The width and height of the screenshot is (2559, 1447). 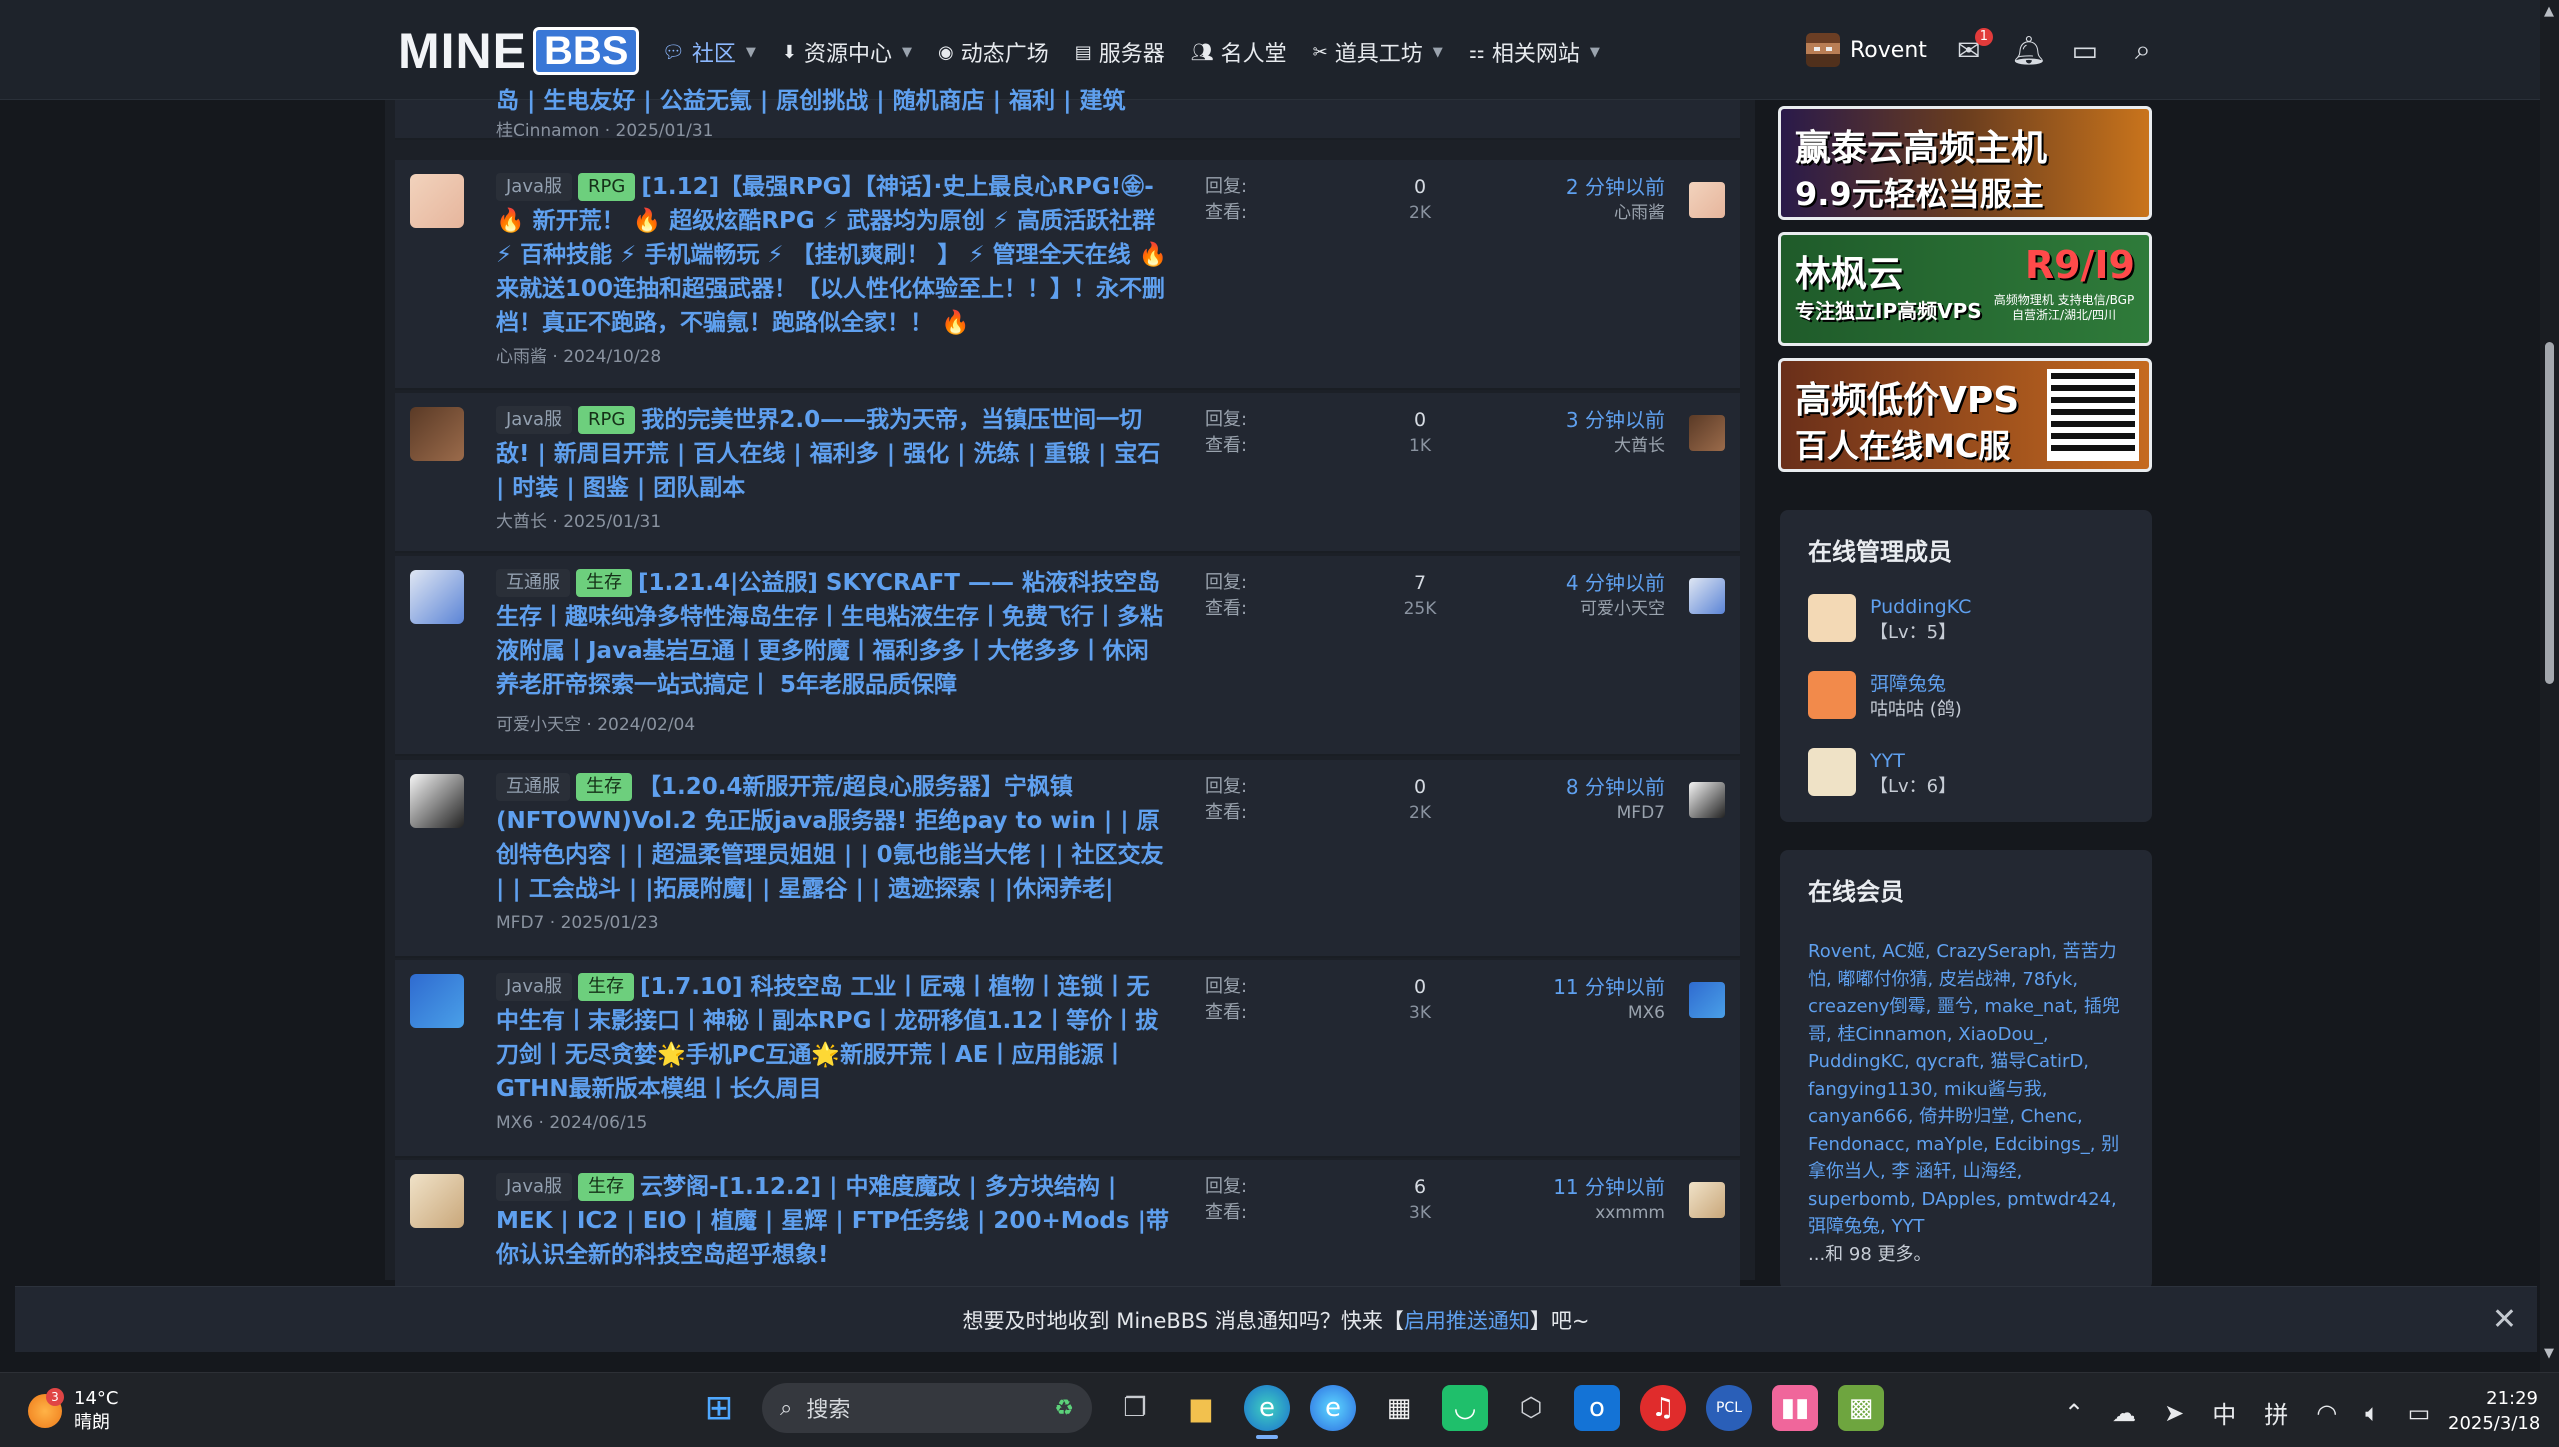 I want to click on staff-member: PuddingKC 【Lv：5】, so click(x=1889, y=620).